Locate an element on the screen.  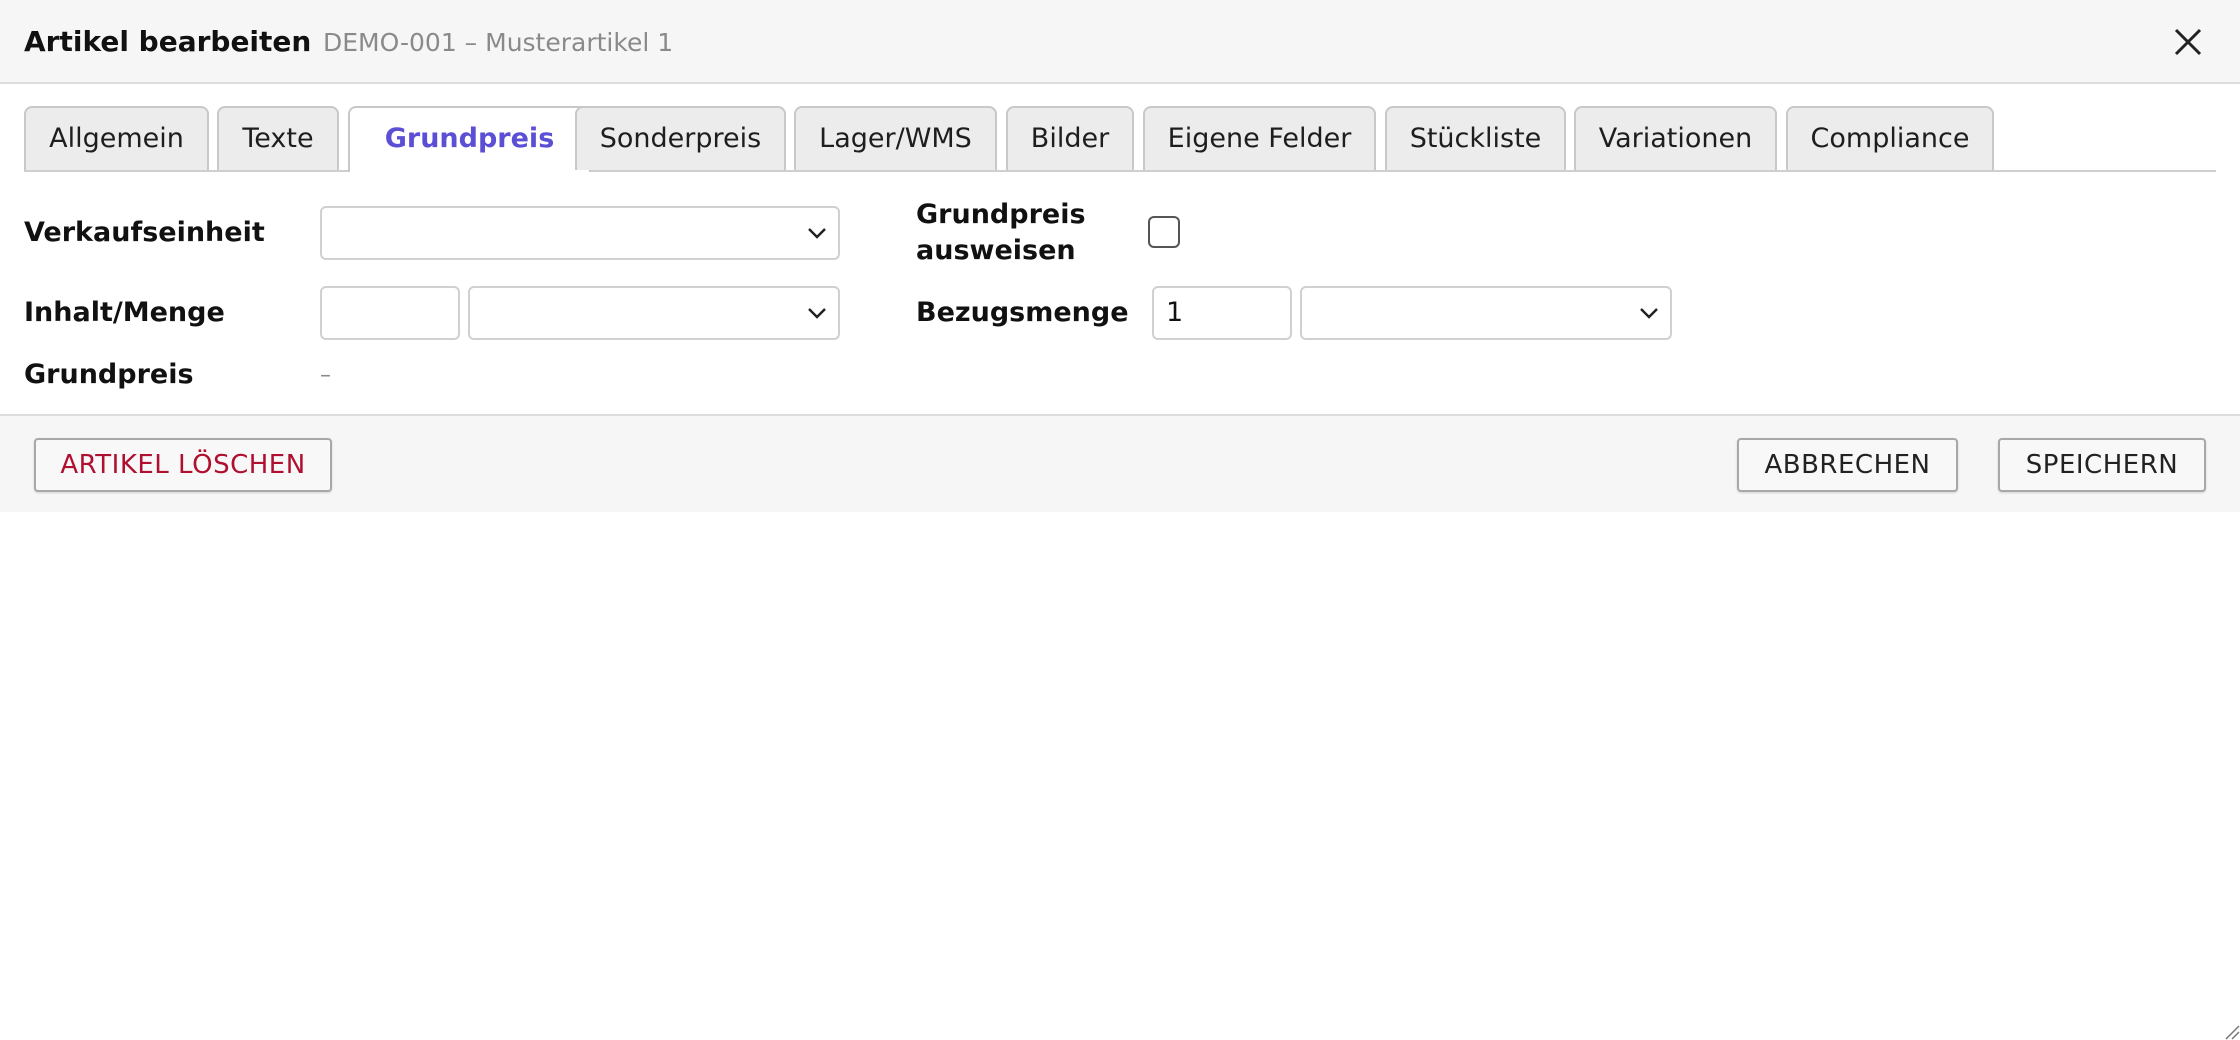
grundpreis-ausweisen-checkbox is located at coordinates (1164, 232).